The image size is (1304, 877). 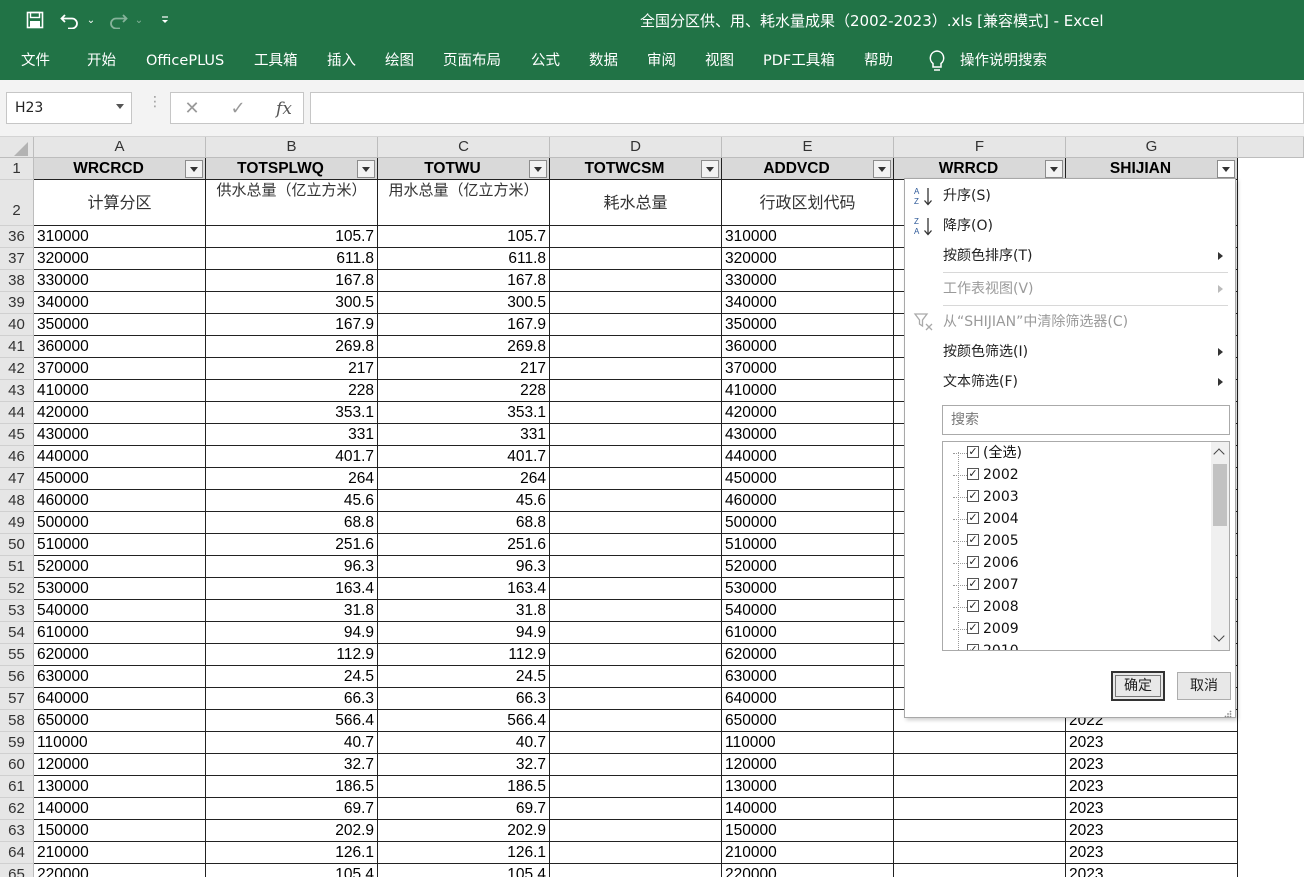 I want to click on tab-help: 帮助, so click(x=878, y=61).